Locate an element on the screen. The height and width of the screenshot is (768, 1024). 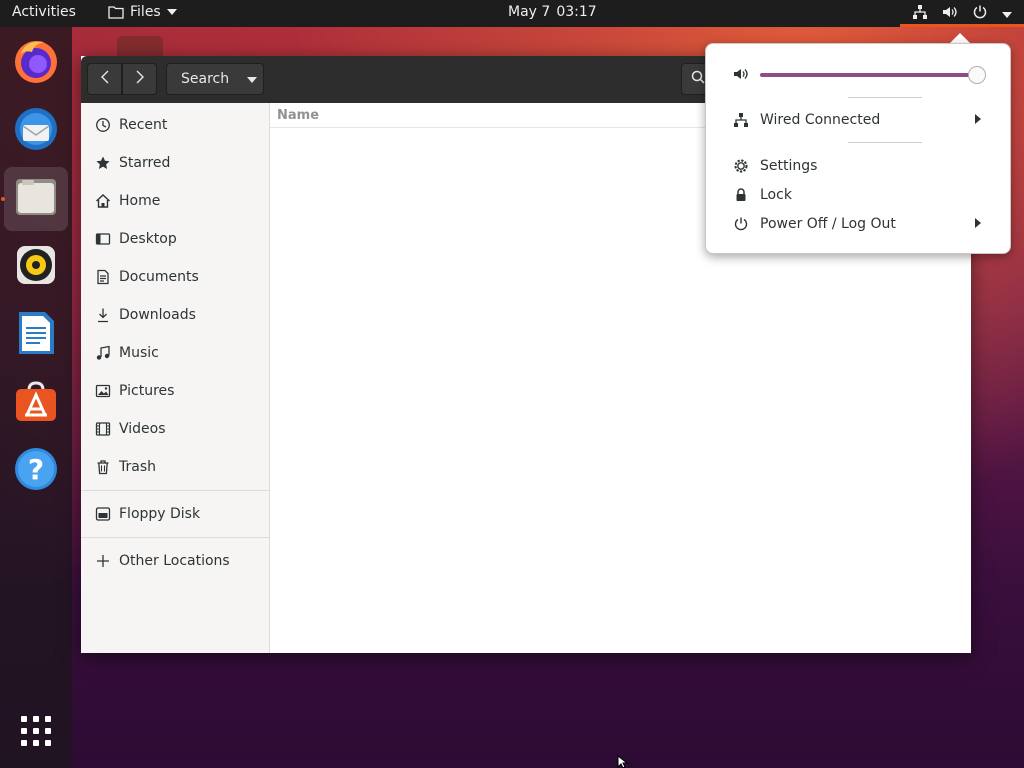
sidebar-item-other-locations: Other Locations is located at coordinates (175, 561).